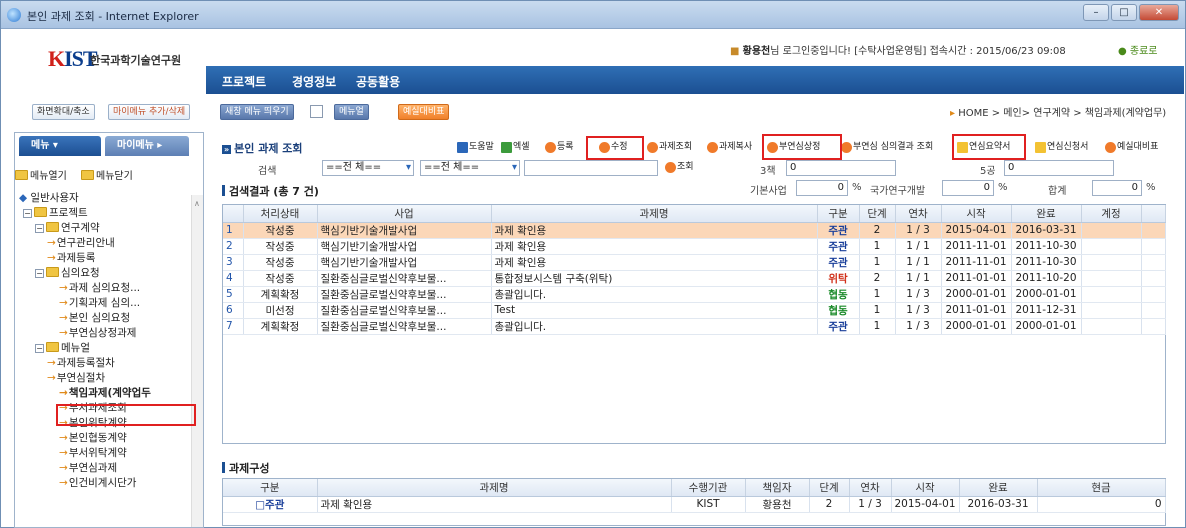 The width and height of the screenshot is (1186, 528). Describe the element at coordinates (838, 214) in the screenshot. I see `col-kind: 구분` at that location.